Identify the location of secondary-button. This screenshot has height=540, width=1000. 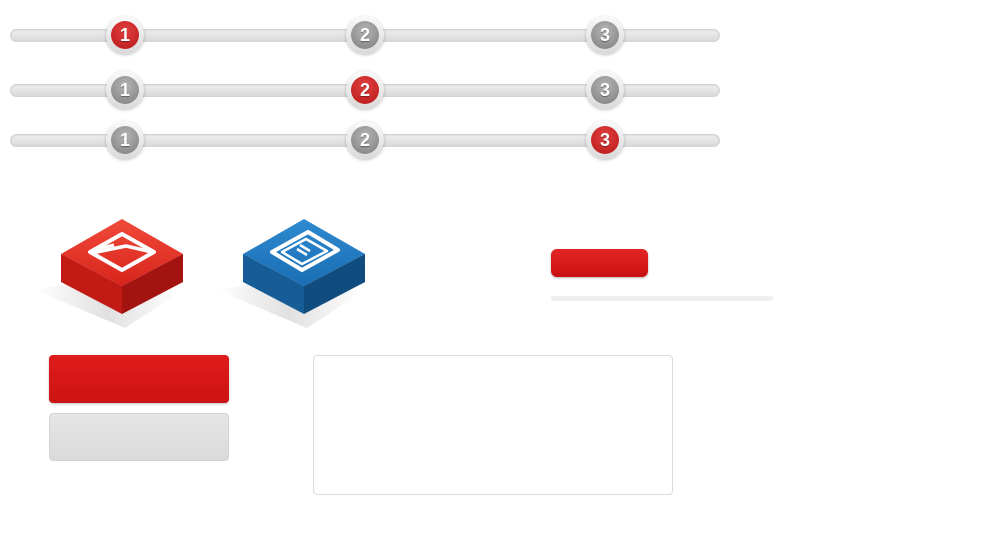
(139, 437).